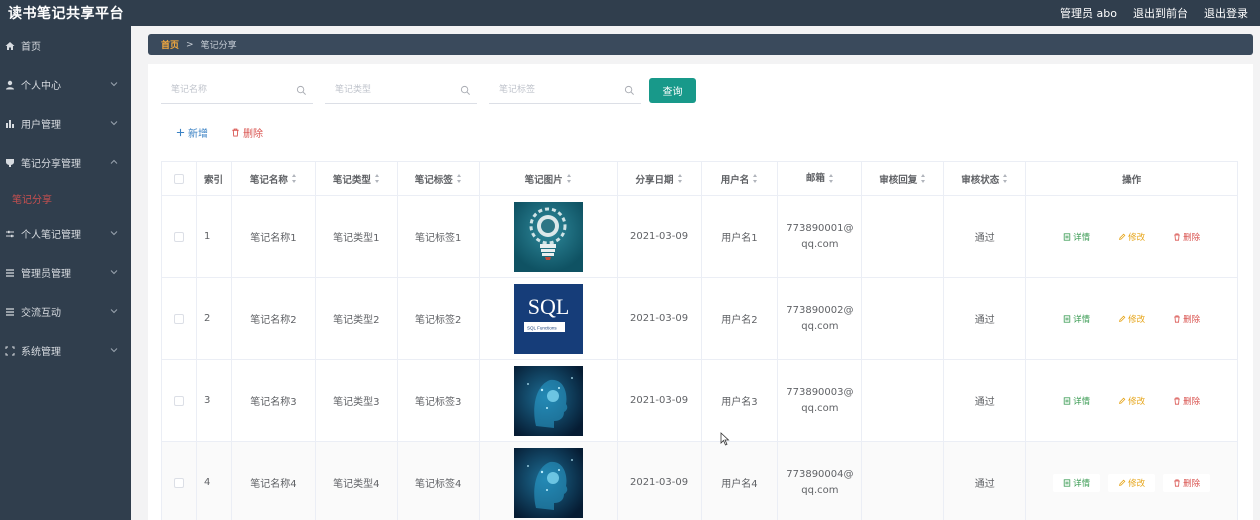 This screenshot has width=1260, height=520. What do you see at coordinates (10, 273) in the screenshot?
I see `list-icon` at bounding box center [10, 273].